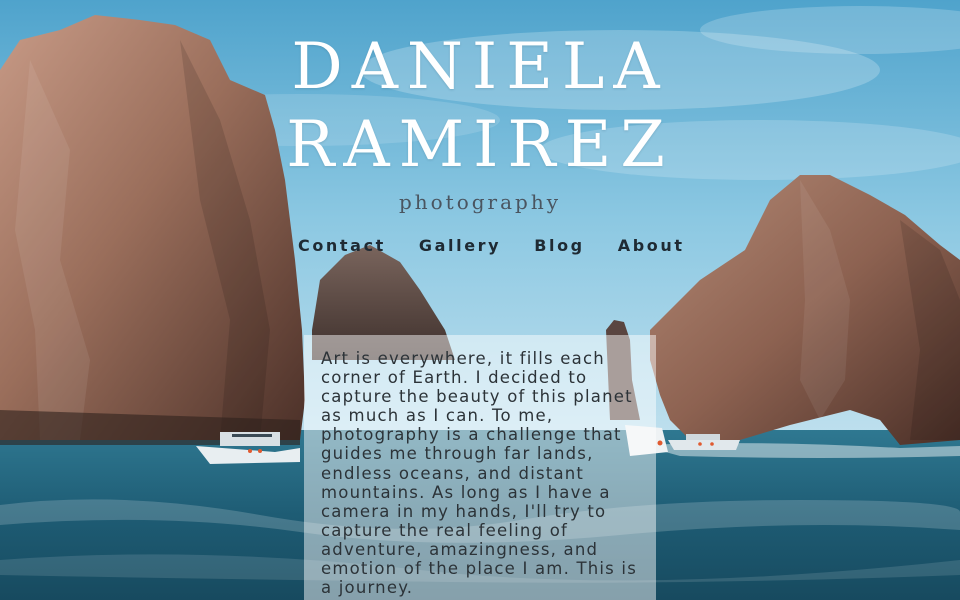 This screenshot has height=600, width=960. I want to click on site-title-first-name: DANIELA, so click(480, 67).